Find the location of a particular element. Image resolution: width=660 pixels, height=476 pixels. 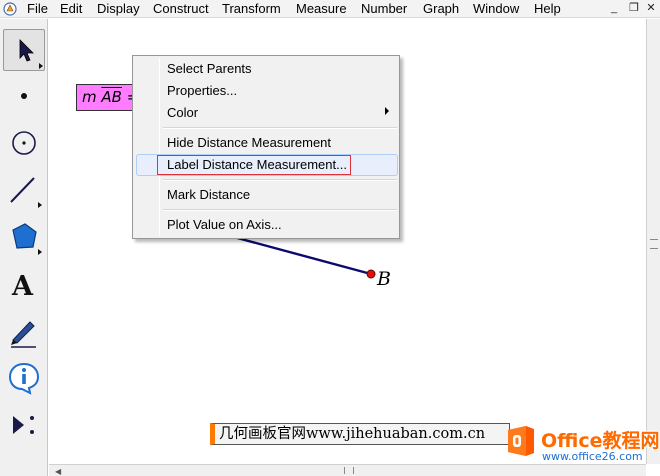

menu-transform: Transform is located at coordinates (251, 9).